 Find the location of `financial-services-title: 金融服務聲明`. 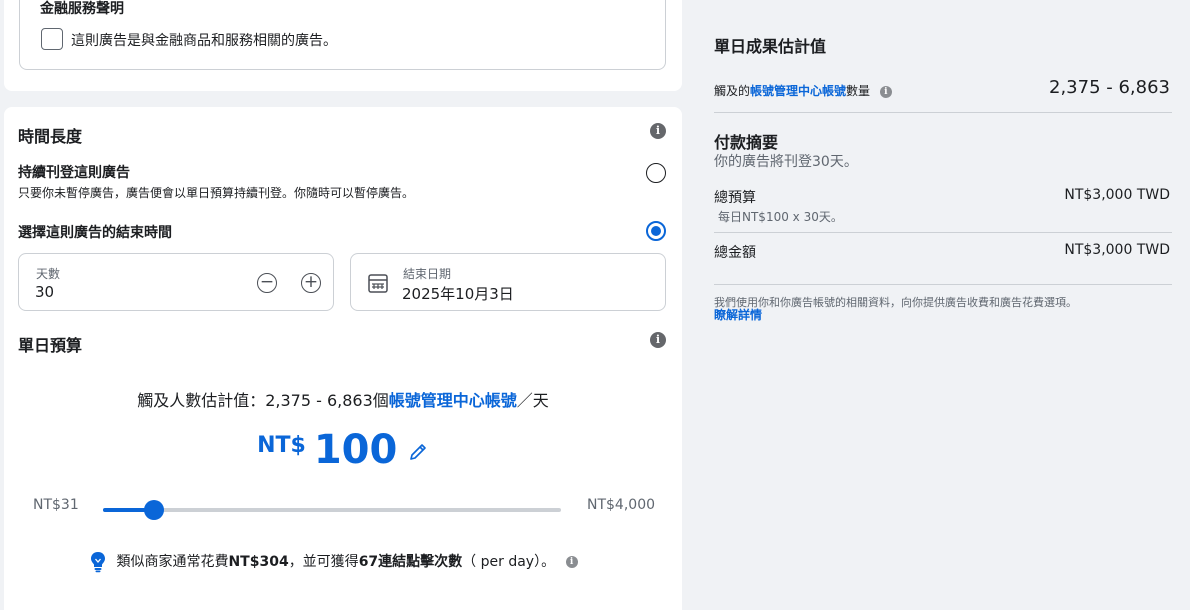

financial-services-title: 金融服務聲明 is located at coordinates (82, 9).